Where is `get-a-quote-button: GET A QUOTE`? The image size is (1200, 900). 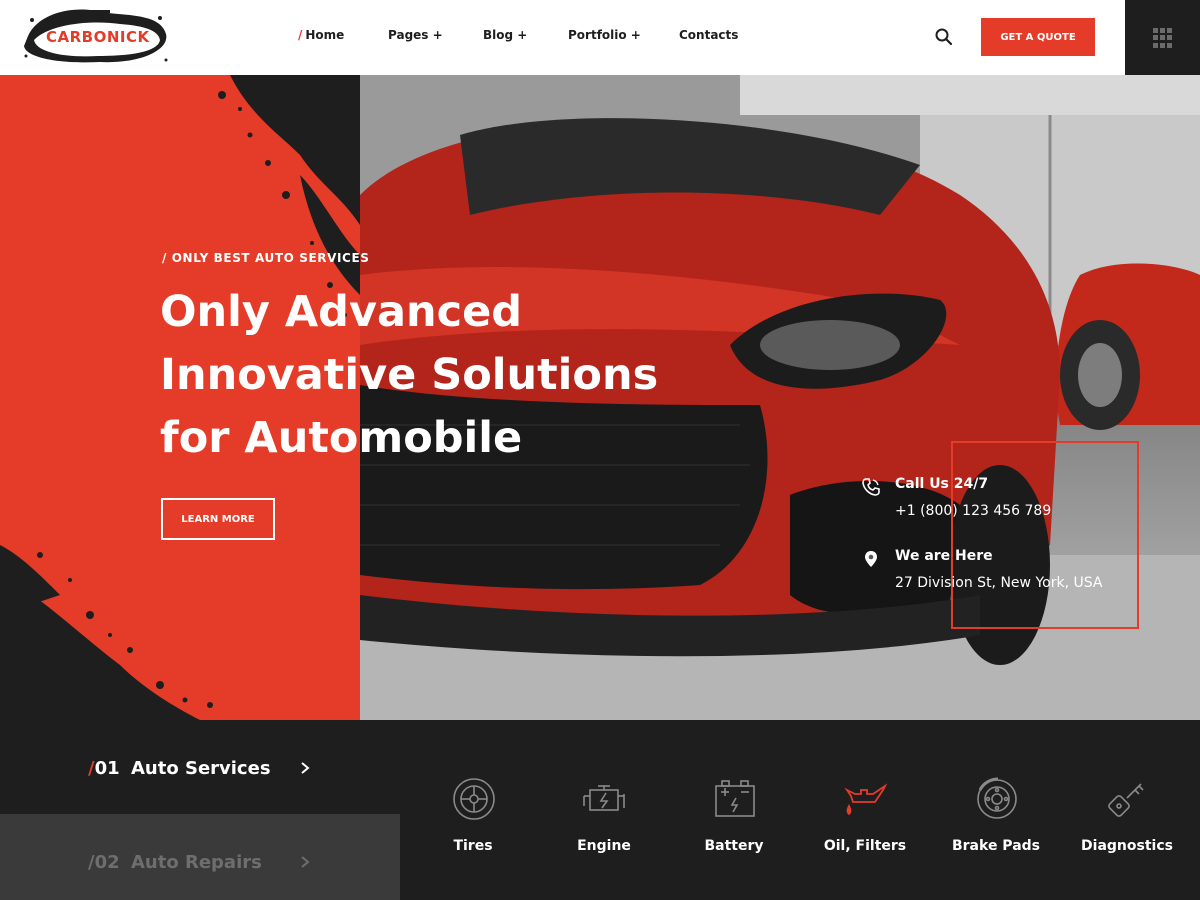
get-a-quote-button: GET A QUOTE is located at coordinates (1038, 37).